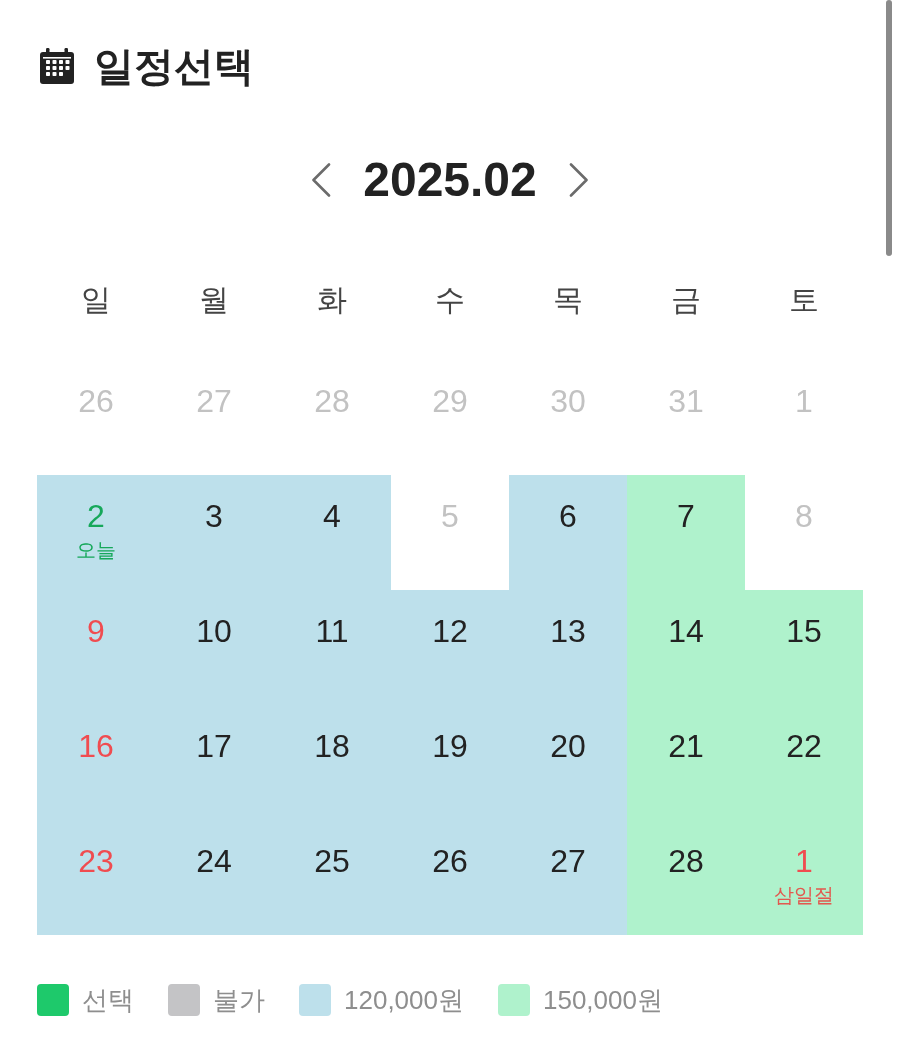 Image resolution: width=900 pixels, height=1060 pixels. Describe the element at coordinates (214, 300) in the screenshot. I see `weekday-label: 월` at that location.